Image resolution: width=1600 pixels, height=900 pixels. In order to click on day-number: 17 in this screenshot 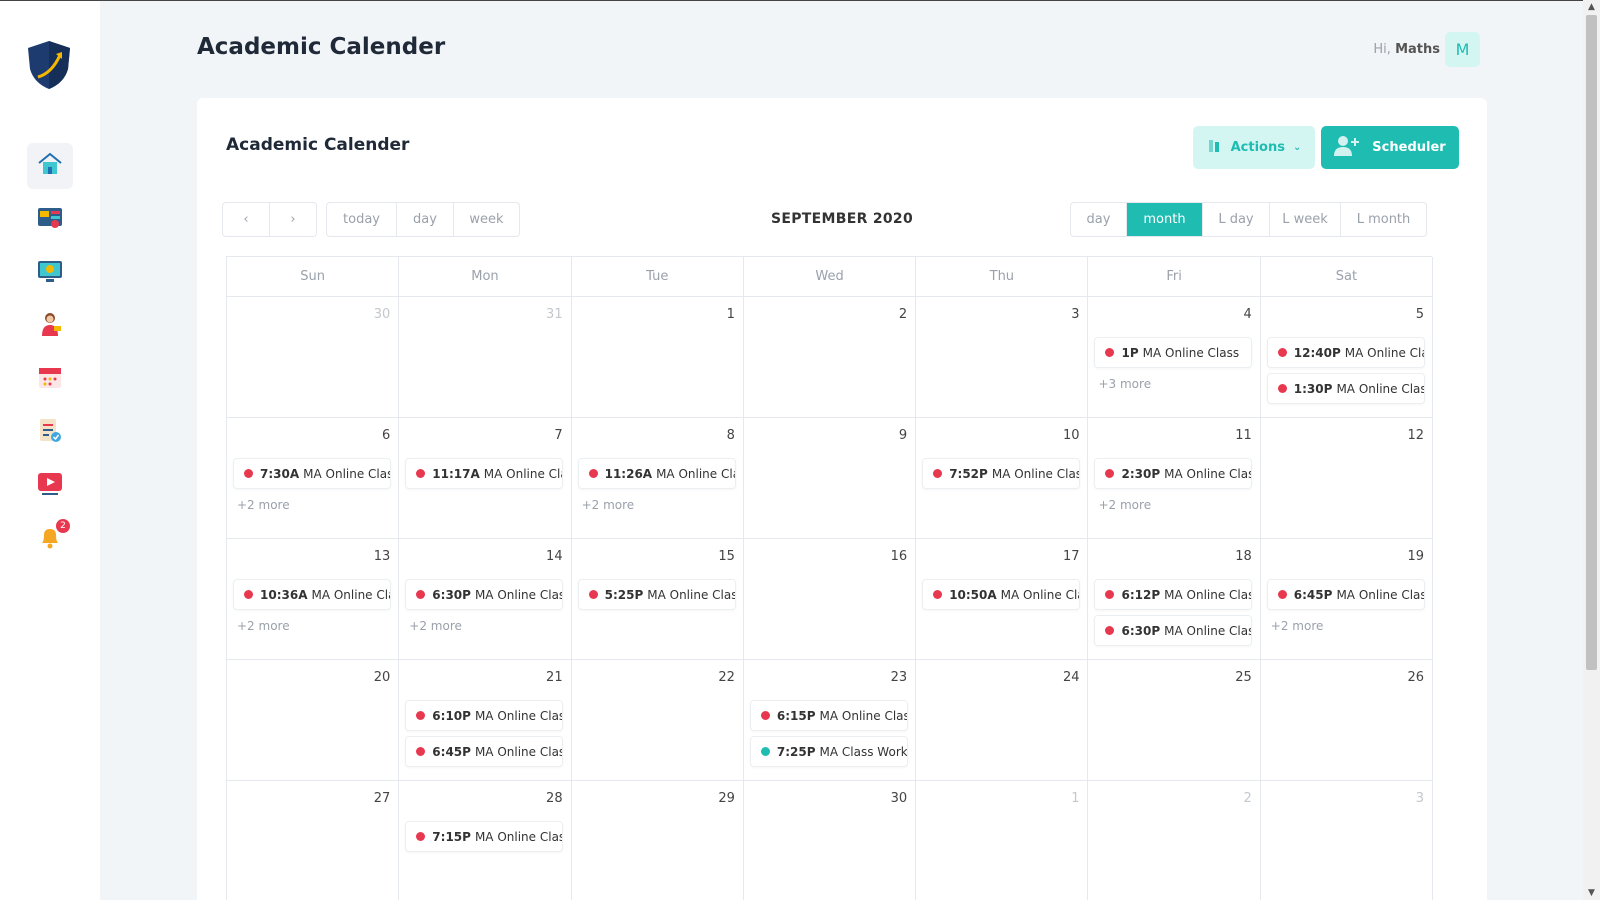, I will do `click(1071, 556)`.